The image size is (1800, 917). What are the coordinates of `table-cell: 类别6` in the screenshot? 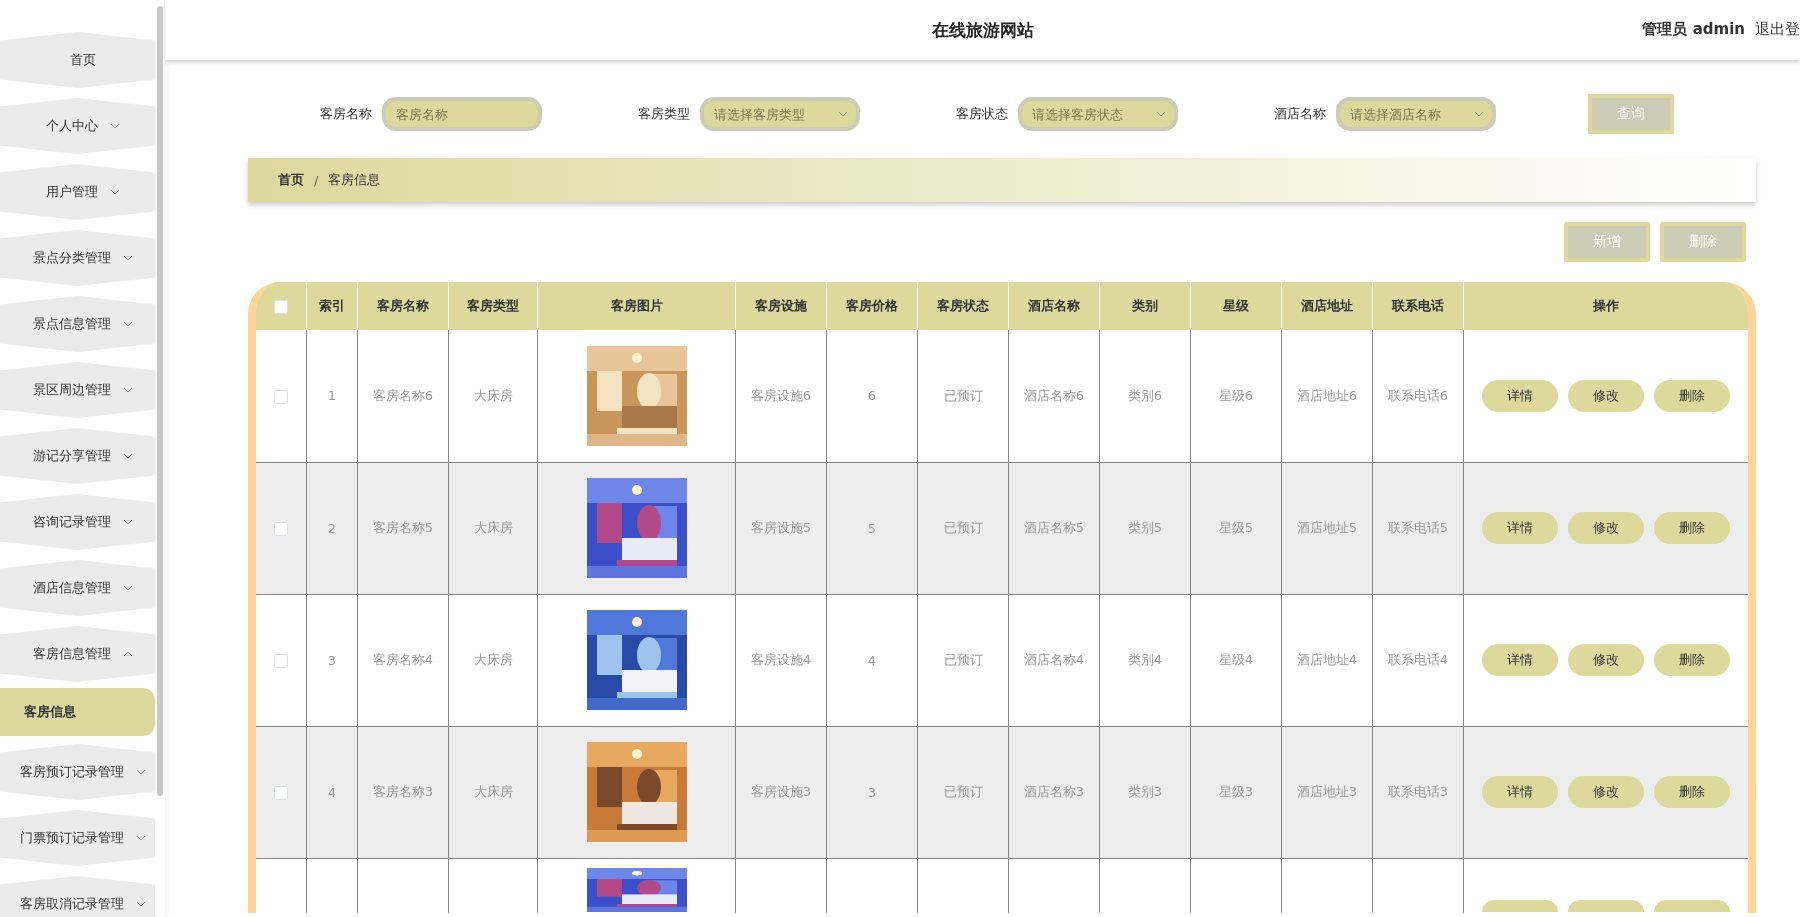 It's located at (1145, 395).